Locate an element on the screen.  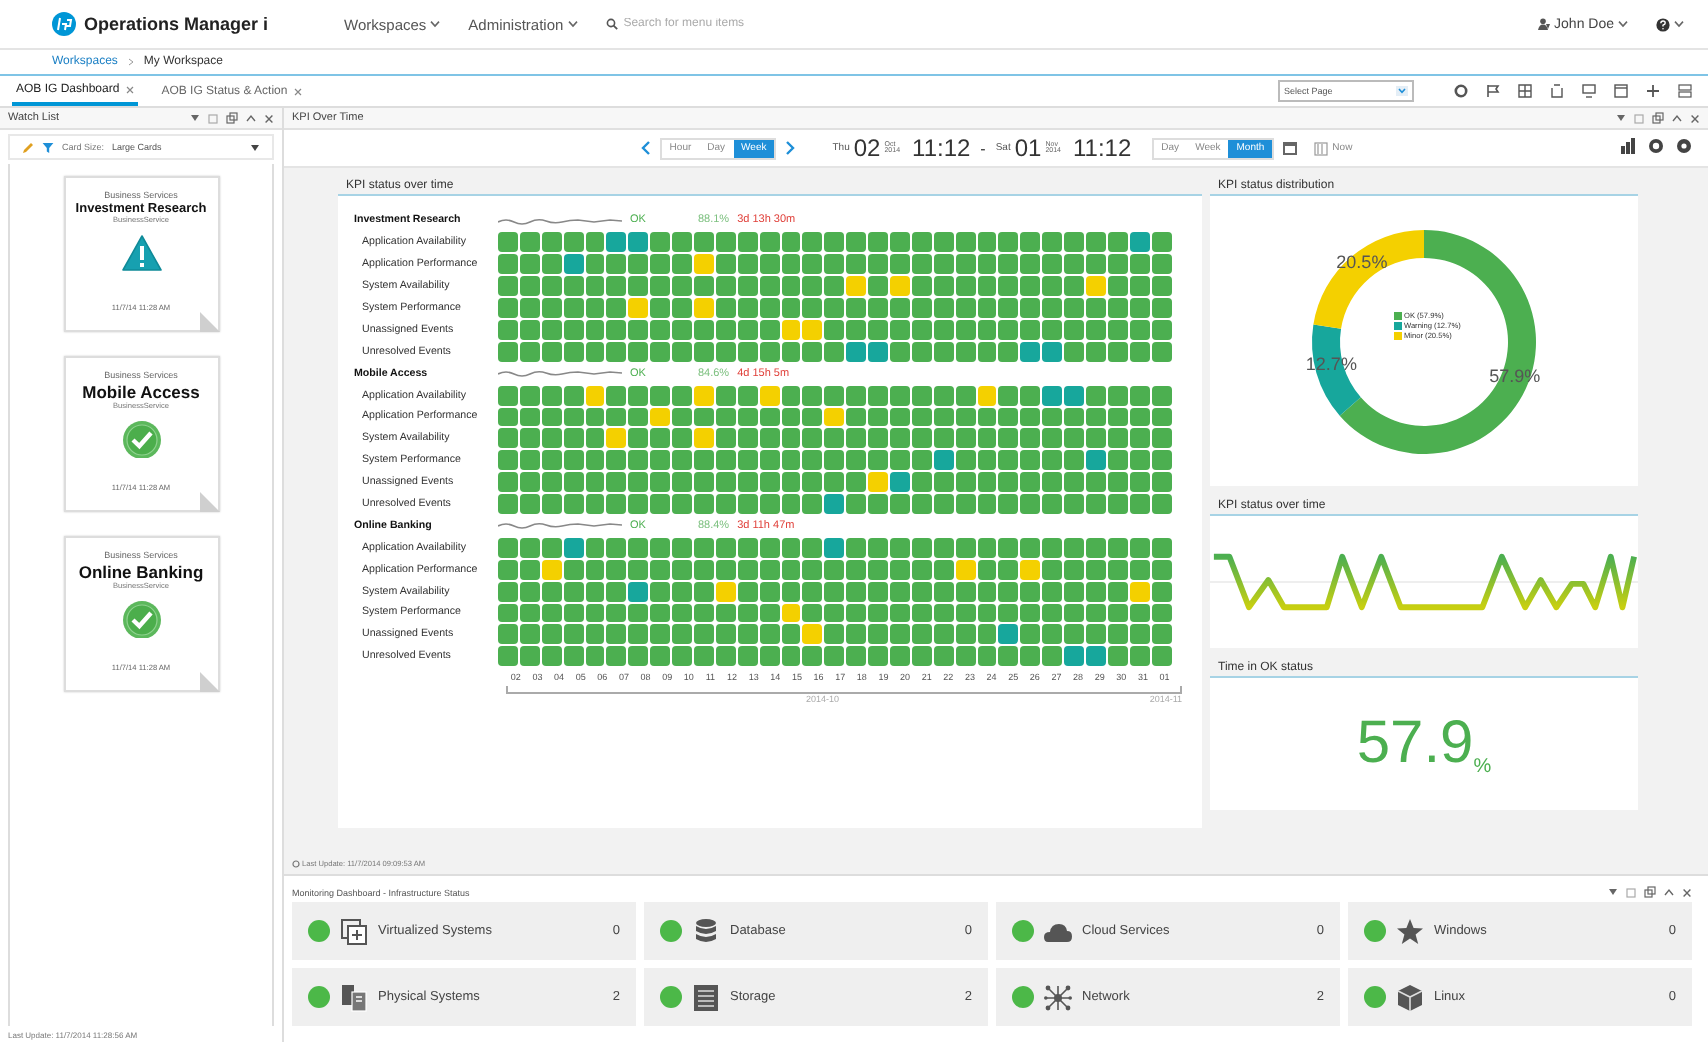
card-title: Online Banking is located at coordinates (141, 572).